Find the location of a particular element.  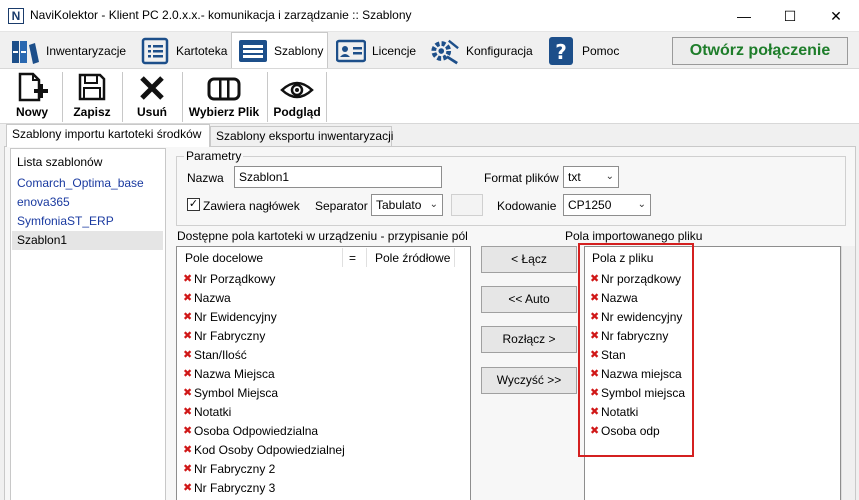

tab-label: Szablony is located at coordinates (299, 50).